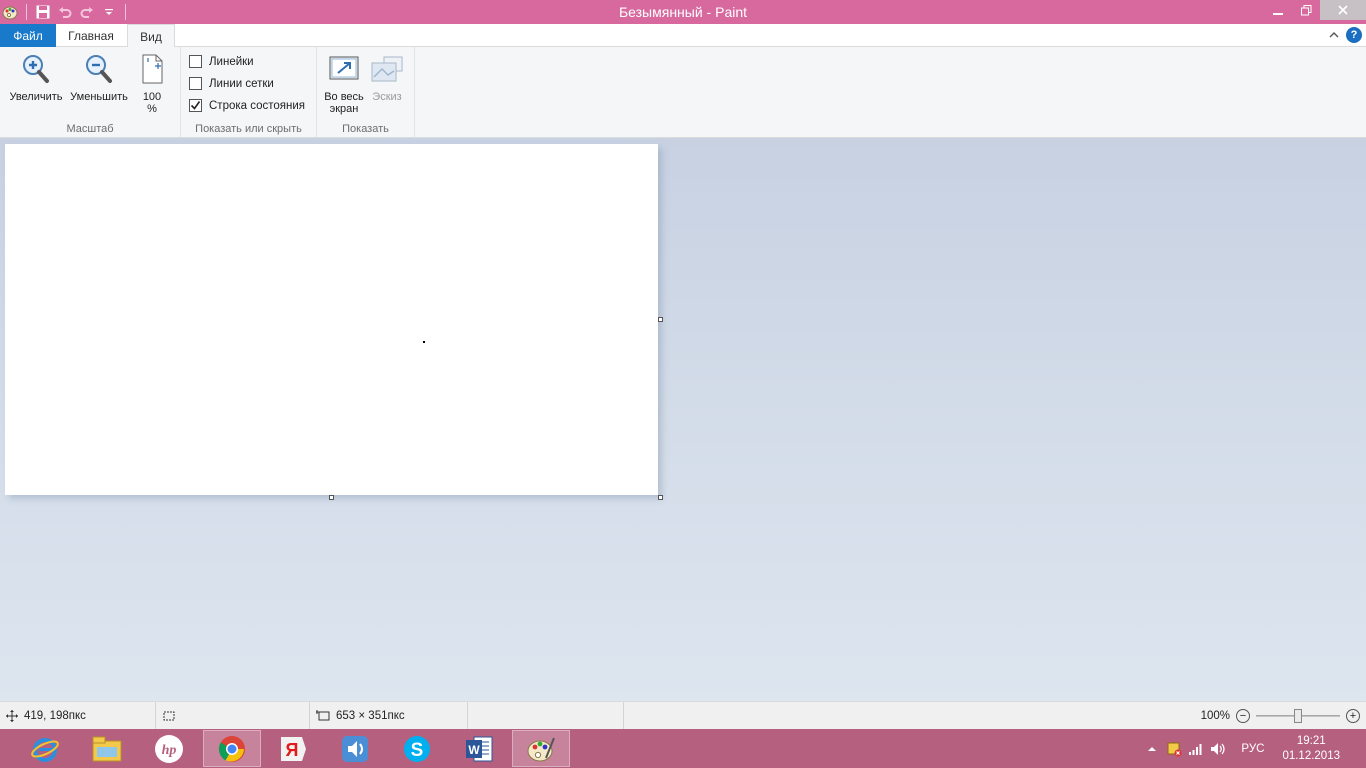 The height and width of the screenshot is (768, 1366). Describe the element at coordinates (683, 36) in the screenshot. I see `ribbon-tabs: Файл Главная Вид ?` at that location.